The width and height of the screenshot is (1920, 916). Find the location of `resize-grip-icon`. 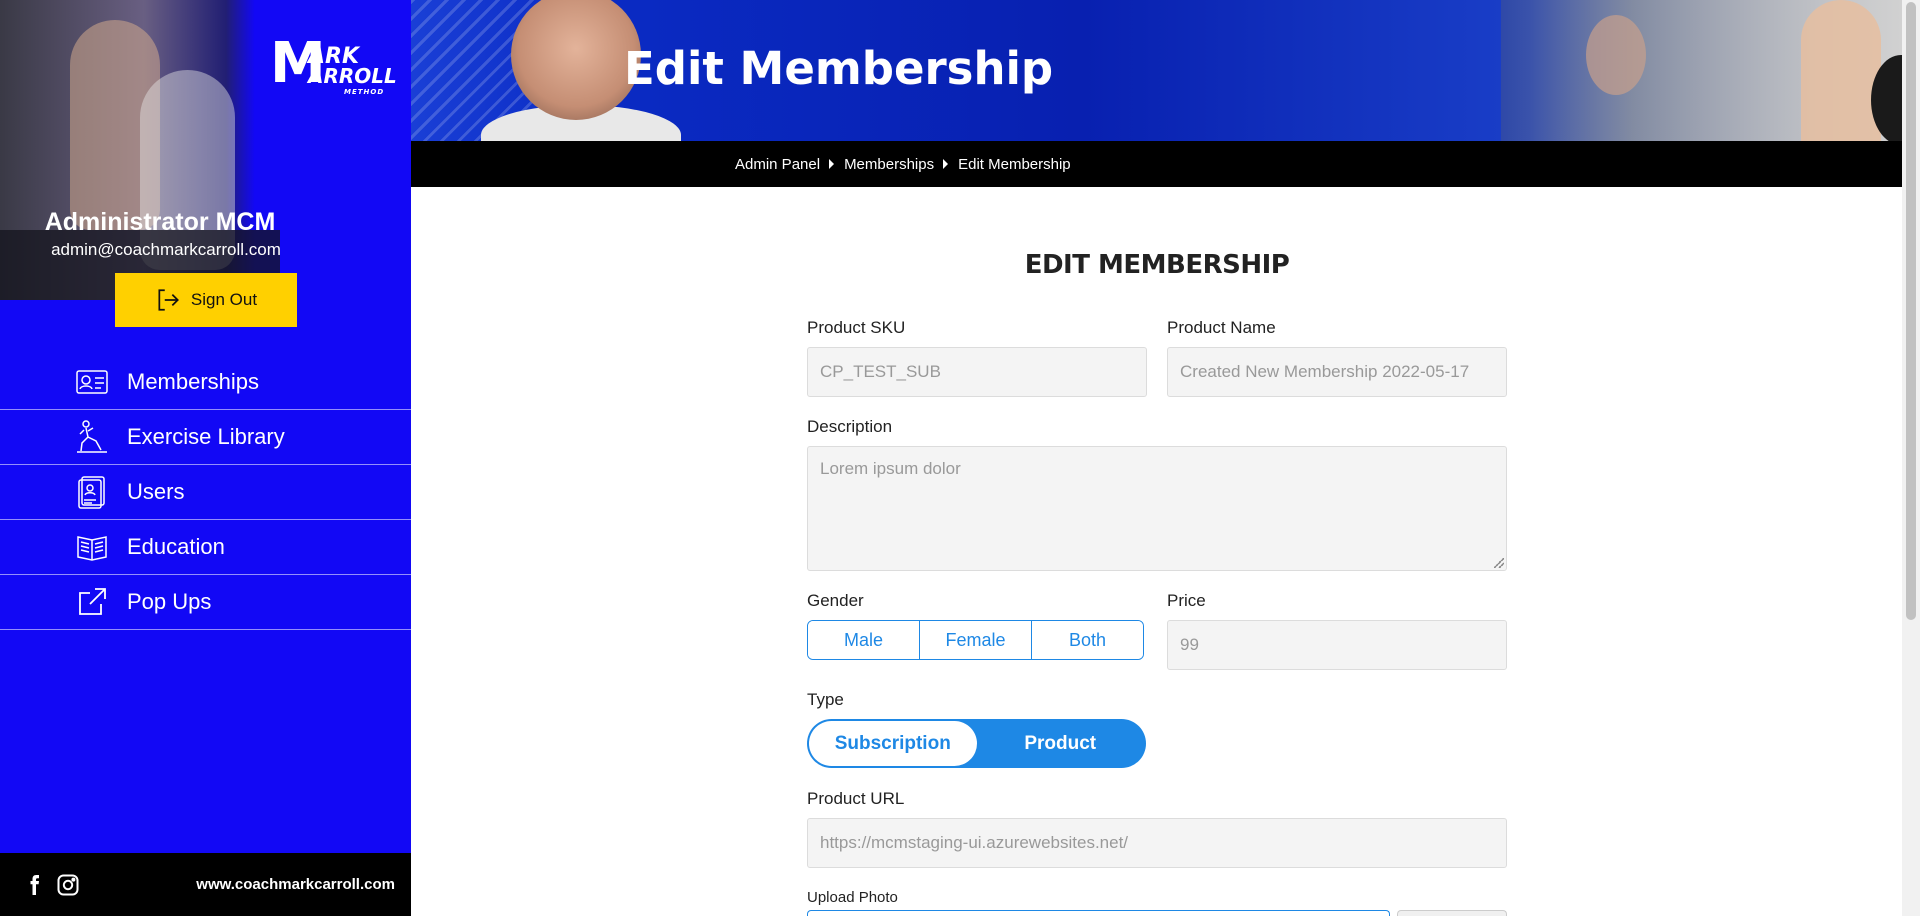

resize-grip-icon is located at coordinates (1499, 563).